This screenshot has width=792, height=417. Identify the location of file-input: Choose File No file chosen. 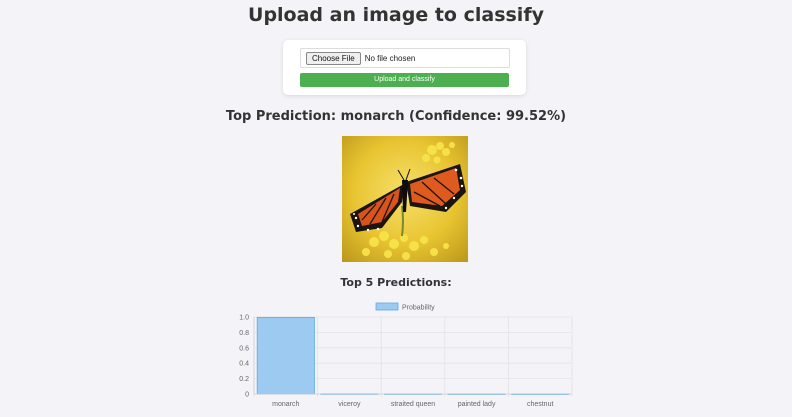
(405, 58).